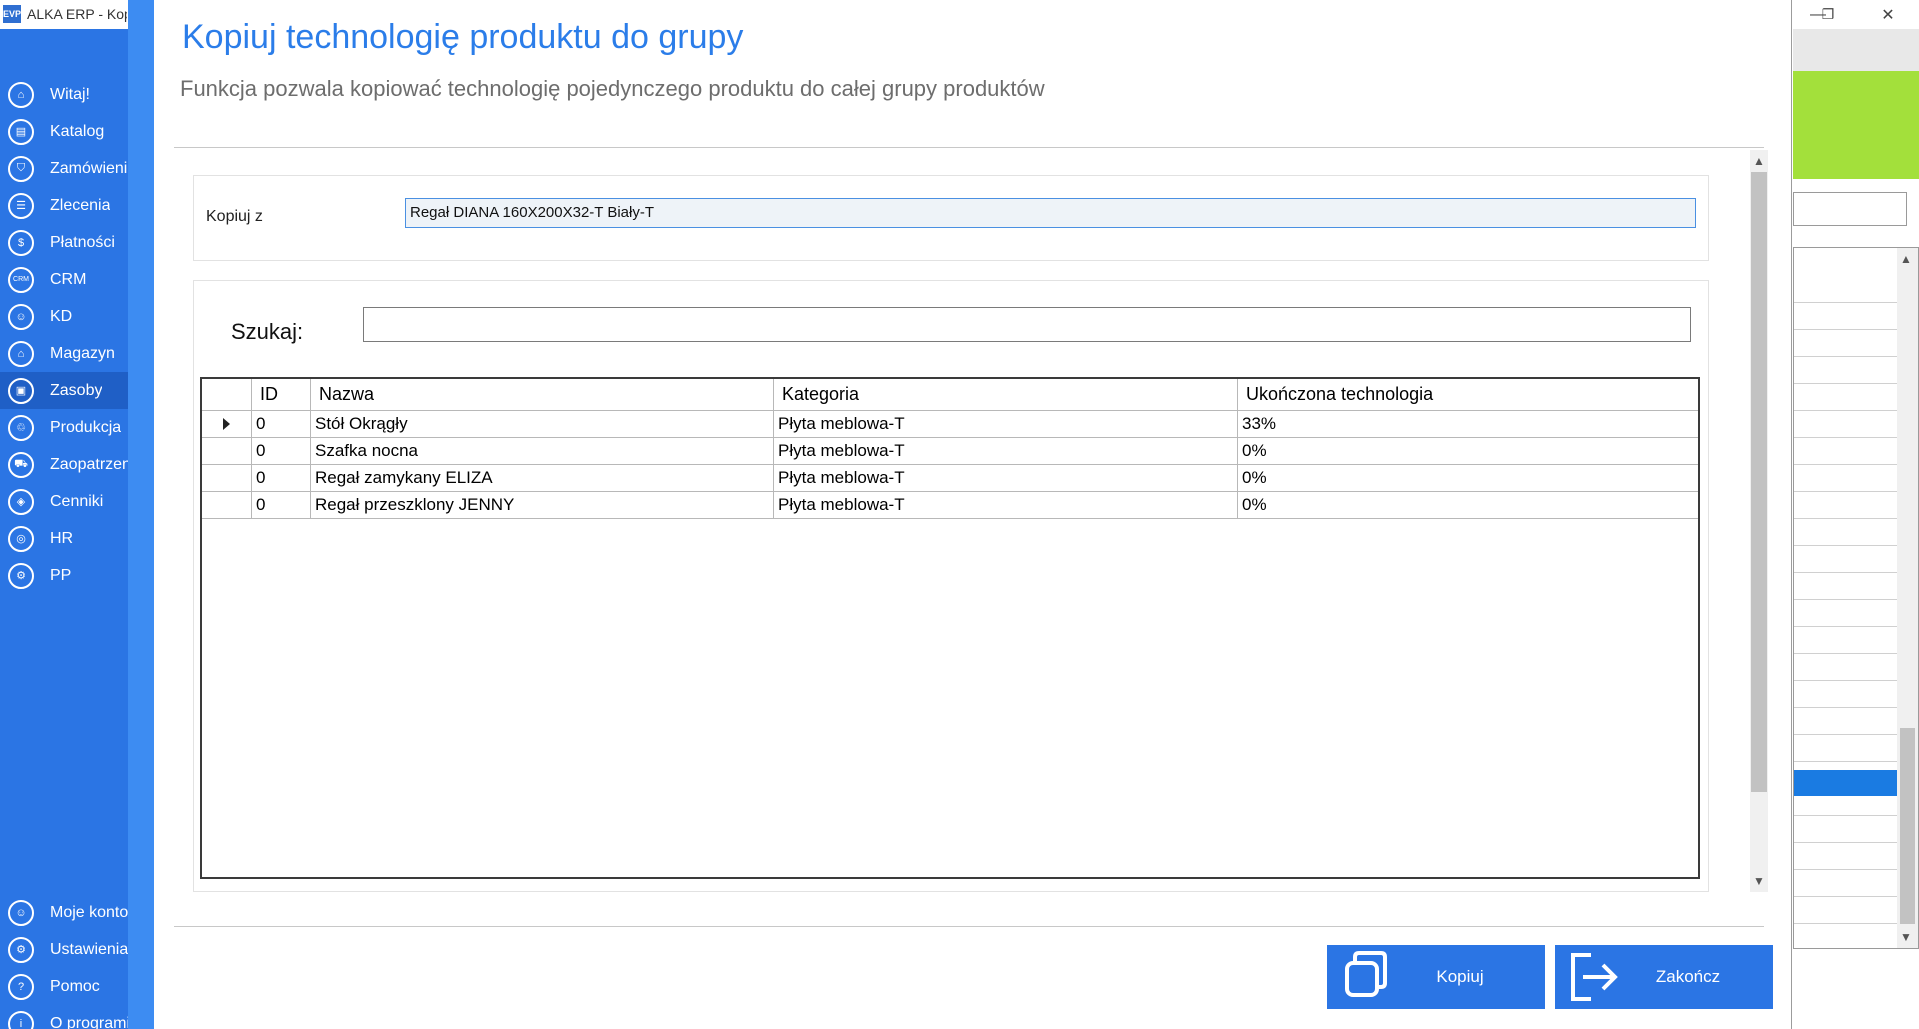 The height and width of the screenshot is (1029, 1919). Describe the element at coordinates (1845, 783) in the screenshot. I see `selected-list-row` at that location.